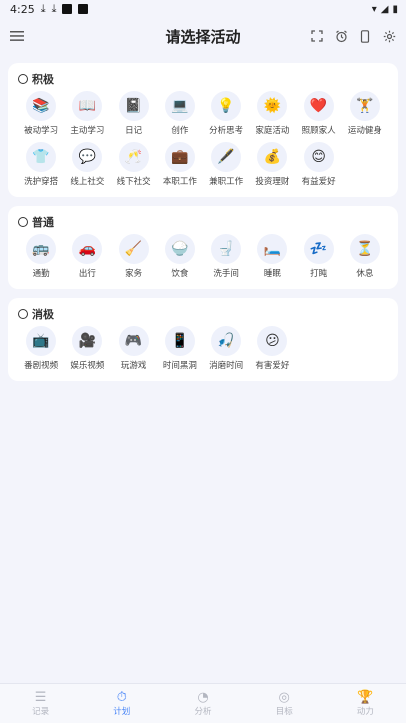  Describe the element at coordinates (43, 222) in the screenshot. I see `section-title: 普通` at that location.